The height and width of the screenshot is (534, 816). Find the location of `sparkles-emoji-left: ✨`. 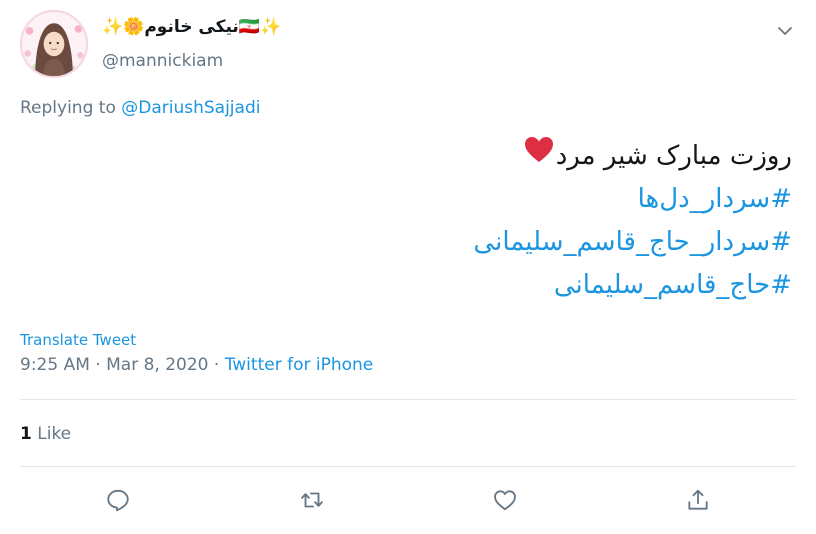

sparkles-emoji-left: ✨ is located at coordinates (113, 27).